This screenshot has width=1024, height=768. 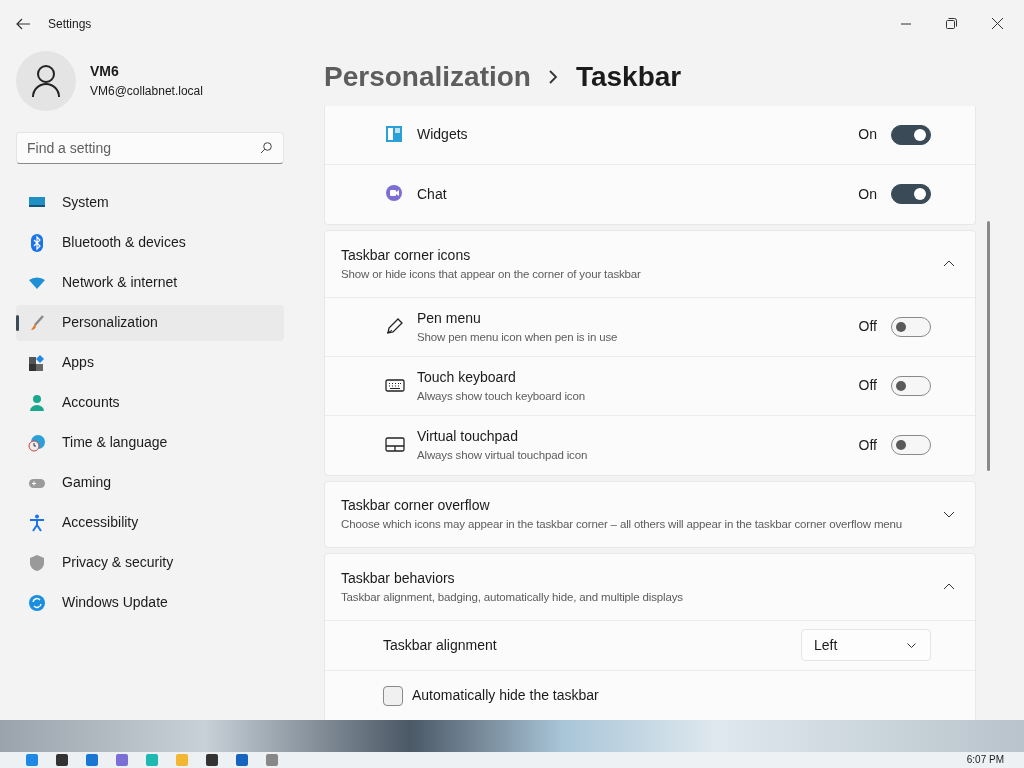 What do you see at coordinates (150, 282) in the screenshot?
I see `nav-item: Network & internet` at bounding box center [150, 282].